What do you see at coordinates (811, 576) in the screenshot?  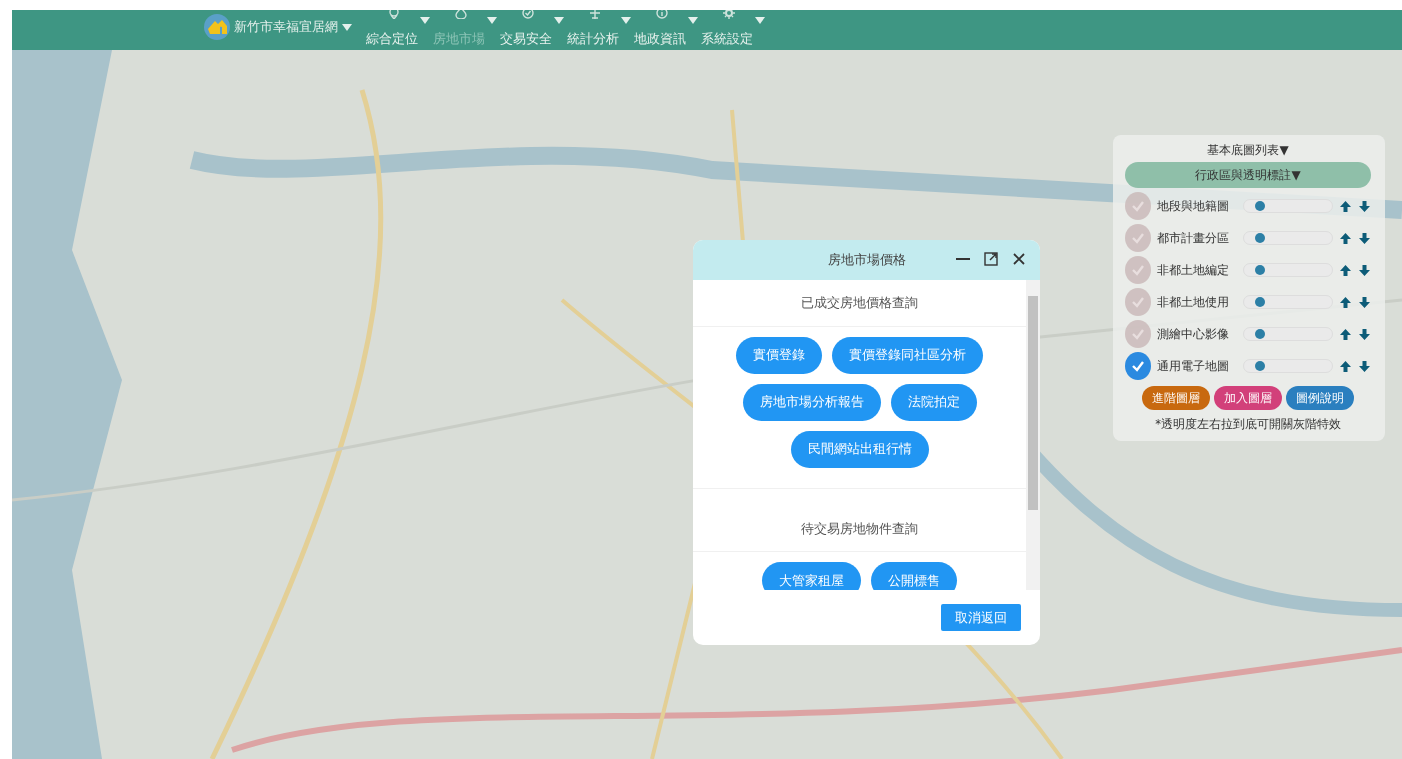 I see `query-button: 大管家租屋` at bounding box center [811, 576].